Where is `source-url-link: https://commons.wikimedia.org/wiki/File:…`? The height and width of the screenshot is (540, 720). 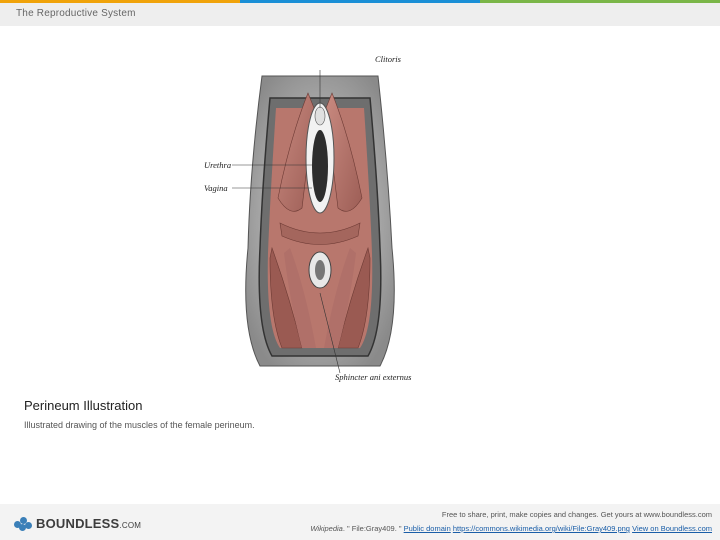
source-url-link: https://commons.wikimedia.org/wiki/File:… is located at coordinates (541, 528).